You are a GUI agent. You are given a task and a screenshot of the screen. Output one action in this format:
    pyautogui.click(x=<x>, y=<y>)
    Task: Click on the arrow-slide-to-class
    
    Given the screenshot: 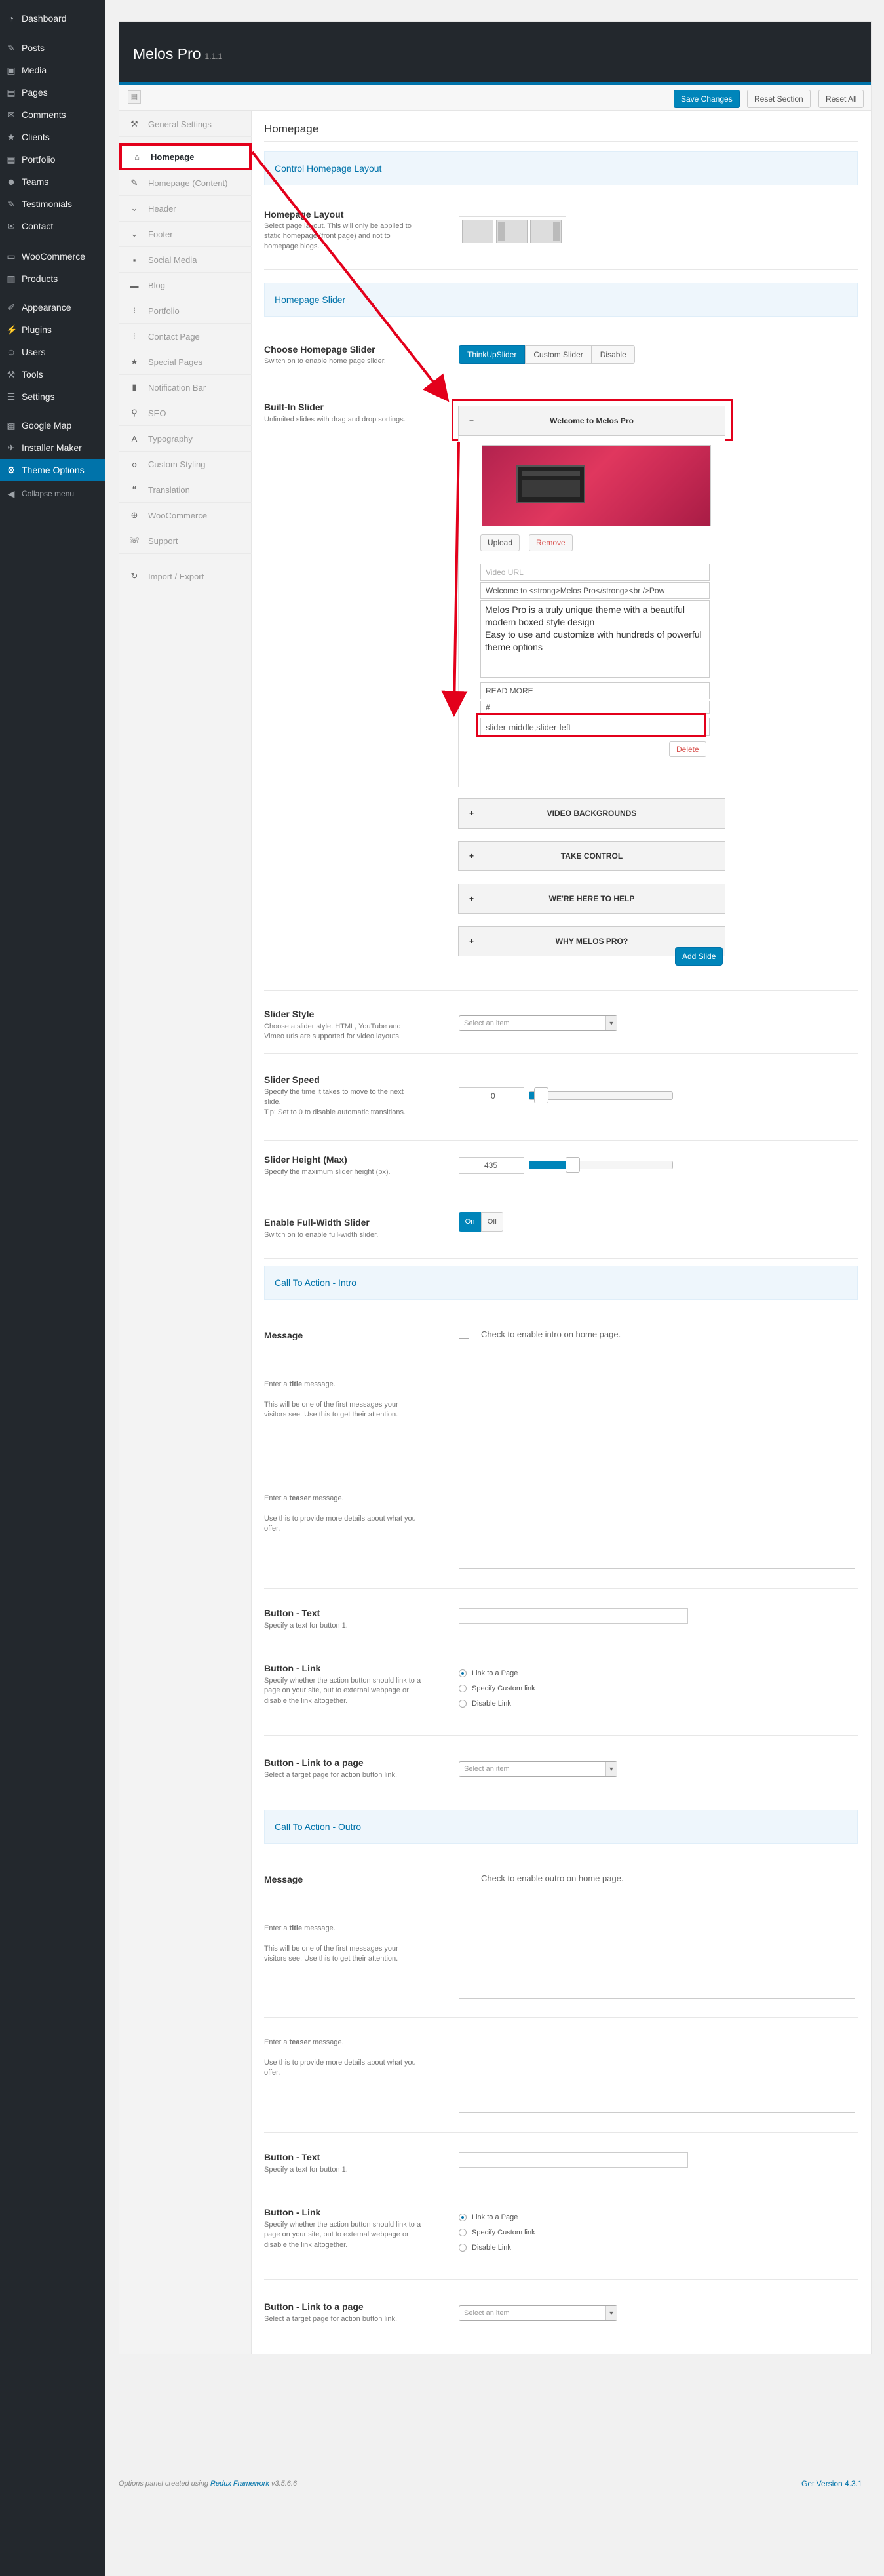 What is the action you would take?
    pyautogui.click(x=454, y=579)
    